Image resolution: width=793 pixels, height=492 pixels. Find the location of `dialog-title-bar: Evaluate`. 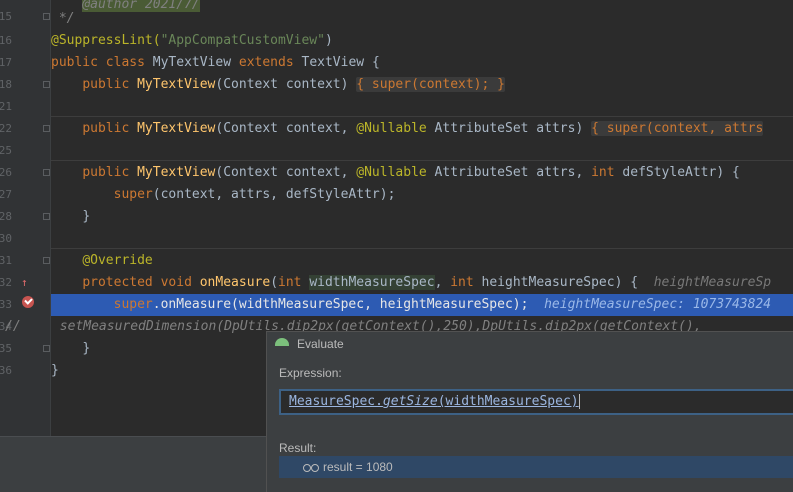

dialog-title-bar: Evaluate is located at coordinates (530, 344).